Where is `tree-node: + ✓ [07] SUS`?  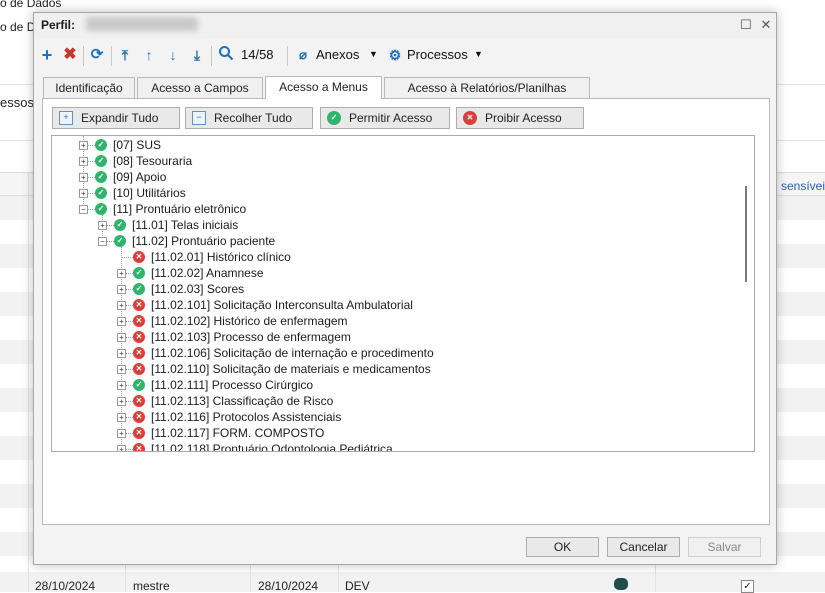 tree-node: + ✓ [07] SUS is located at coordinates (392, 145).